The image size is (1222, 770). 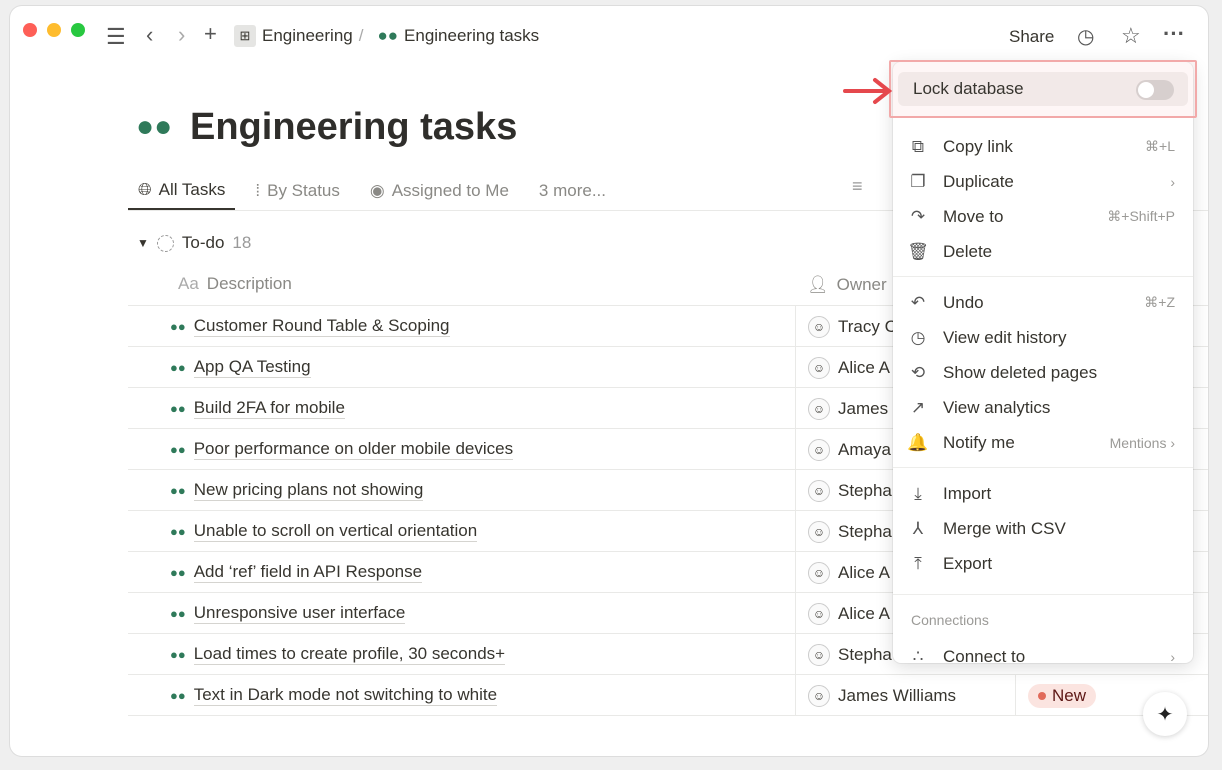 What do you see at coordinates (1043, 216) in the screenshot?
I see `menu-item-move-to: ↷ Move to ⌘+Shift+P` at bounding box center [1043, 216].